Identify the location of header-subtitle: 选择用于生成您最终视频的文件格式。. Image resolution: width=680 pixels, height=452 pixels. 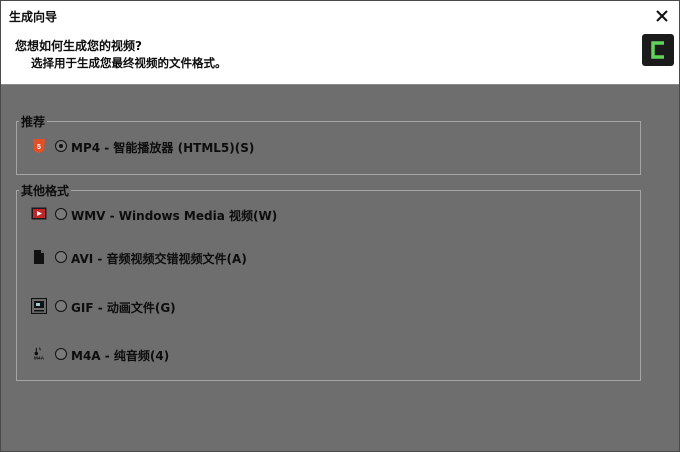
(129, 63).